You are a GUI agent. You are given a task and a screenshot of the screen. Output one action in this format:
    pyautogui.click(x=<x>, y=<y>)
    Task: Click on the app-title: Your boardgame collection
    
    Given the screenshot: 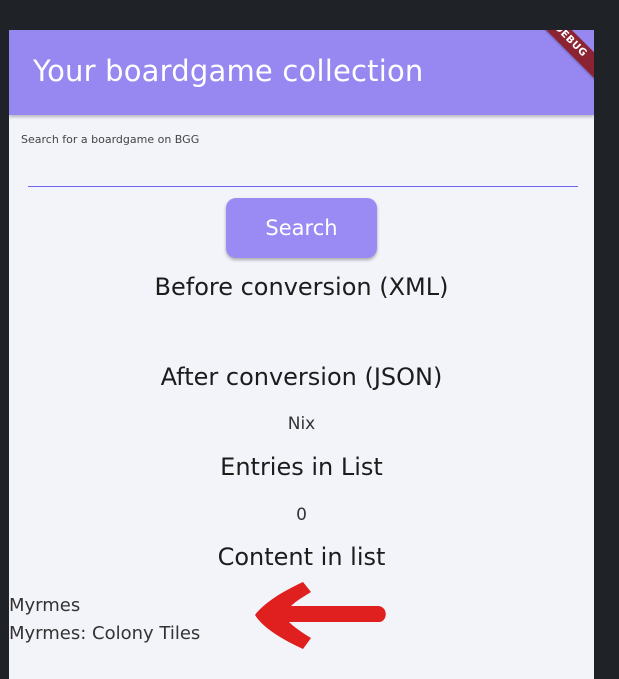 What is the action you would take?
    pyautogui.click(x=228, y=71)
    